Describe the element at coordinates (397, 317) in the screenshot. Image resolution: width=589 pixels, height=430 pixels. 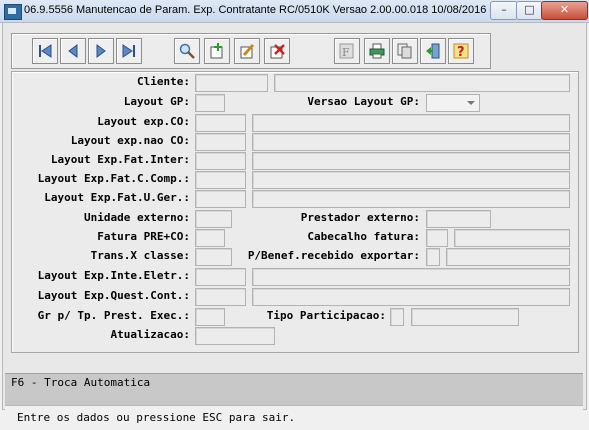
I see `tipo-participacao-code-field` at that location.